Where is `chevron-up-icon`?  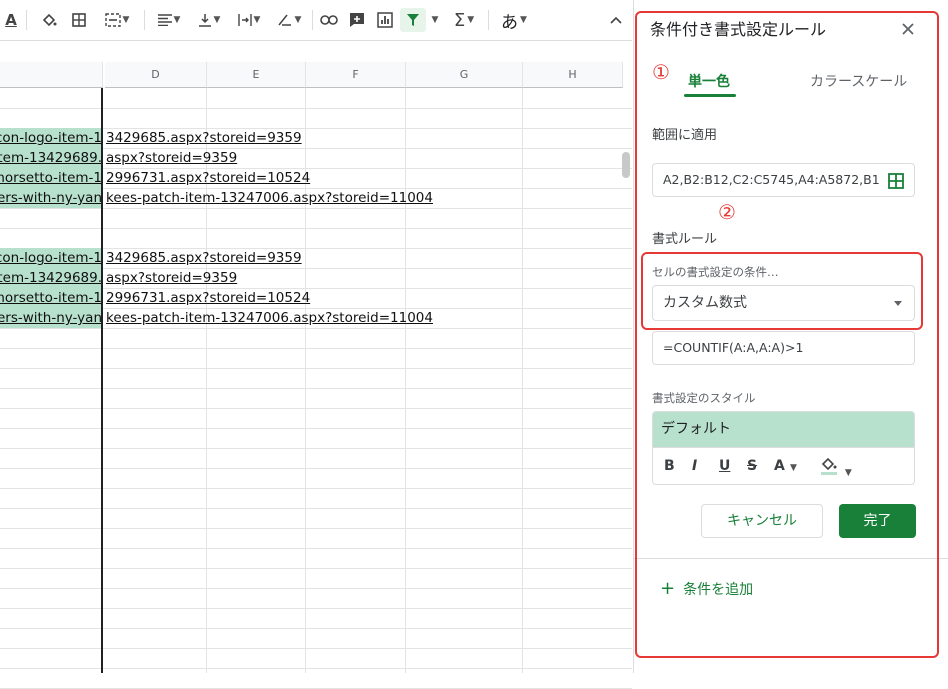 chevron-up-icon is located at coordinates (616, 20).